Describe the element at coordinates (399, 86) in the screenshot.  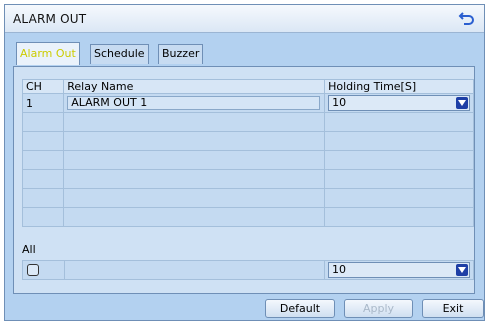
I see `header-holding-time: Holding Time[S]` at that location.